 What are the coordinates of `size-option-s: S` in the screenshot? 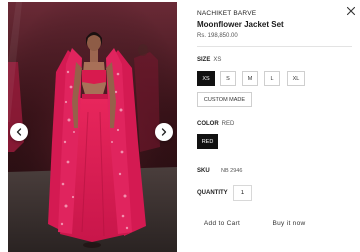 It's located at (228, 78).